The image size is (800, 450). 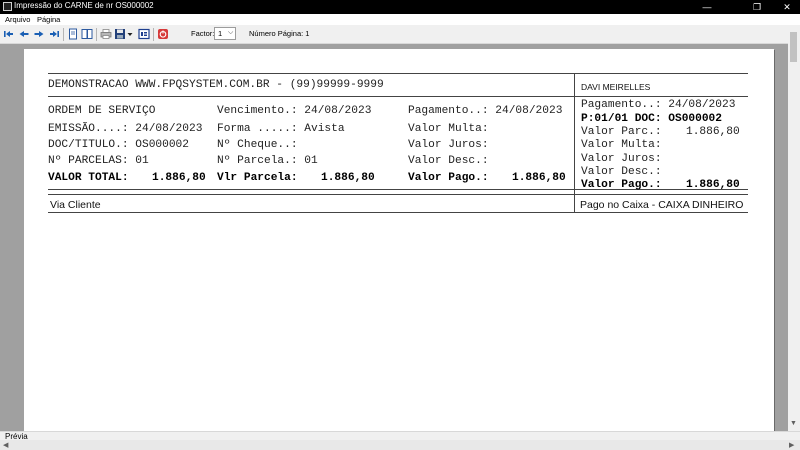 I want to click on window-title: Impressão do CARNE de nr OS000002, so click(x=84, y=5).